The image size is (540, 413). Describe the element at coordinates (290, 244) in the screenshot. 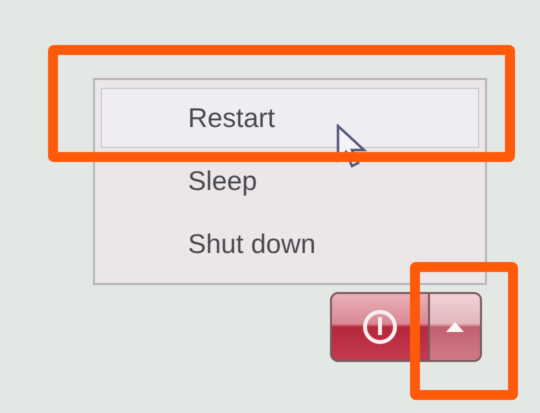

I see `menu-item: Shut down` at that location.